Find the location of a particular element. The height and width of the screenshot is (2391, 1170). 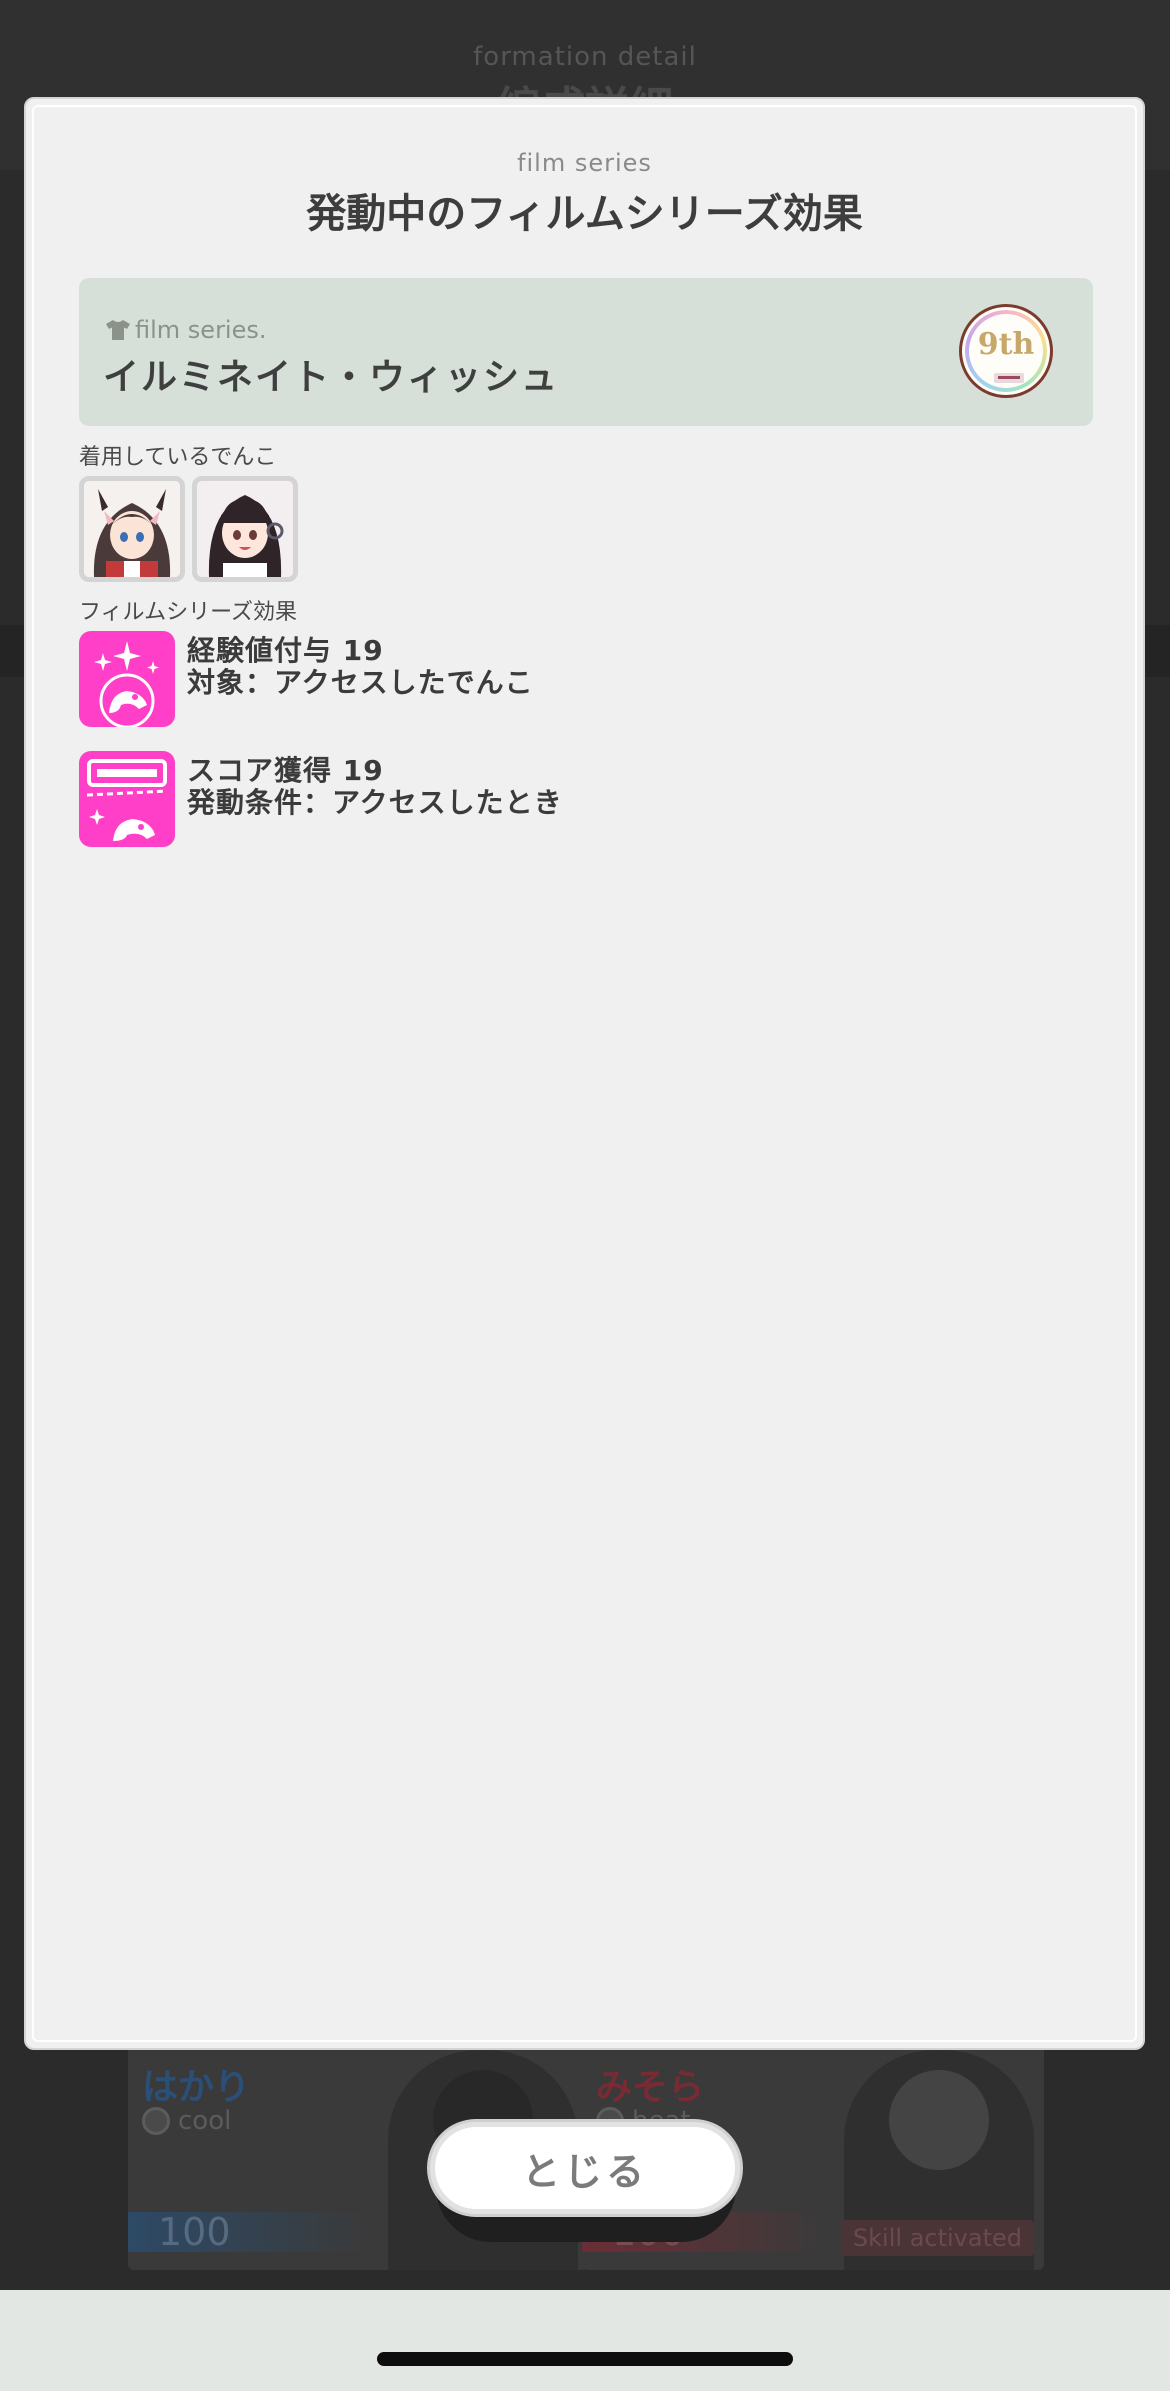

film-series-label: film series. is located at coordinates (186, 330).